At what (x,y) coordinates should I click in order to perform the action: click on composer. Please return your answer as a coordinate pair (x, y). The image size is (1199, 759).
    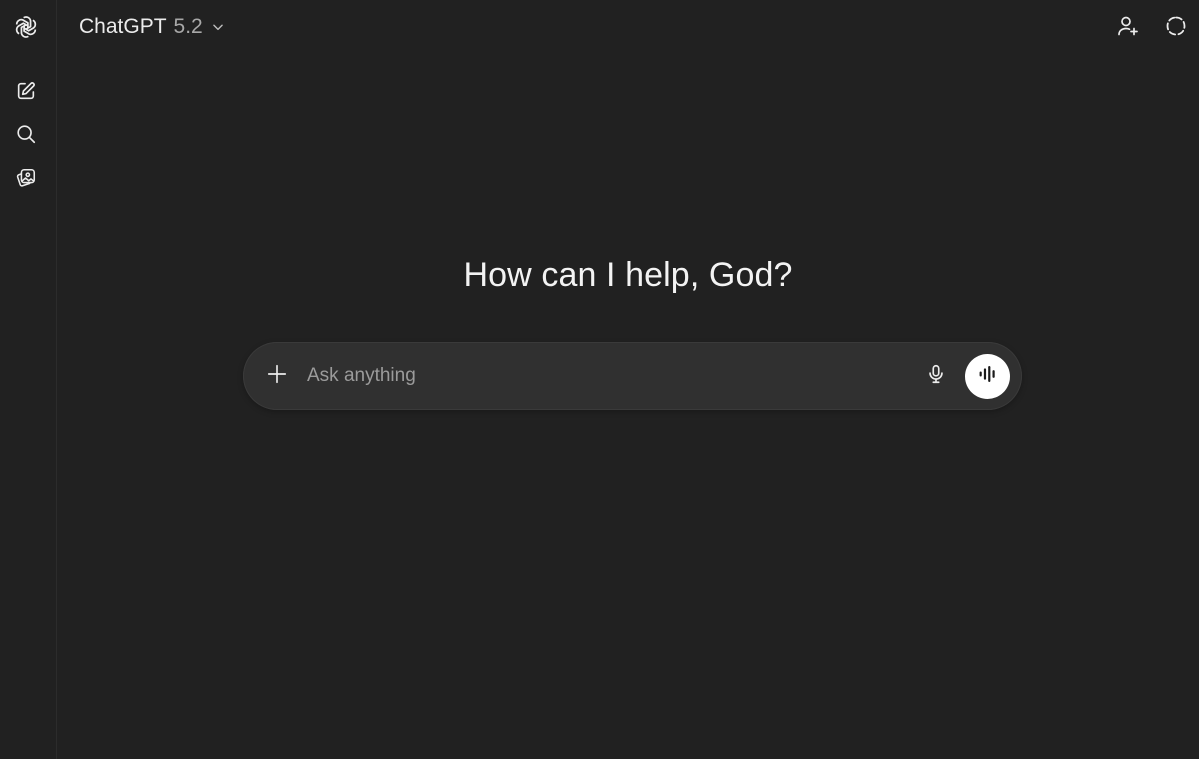
    Looking at the image, I should click on (632, 376).